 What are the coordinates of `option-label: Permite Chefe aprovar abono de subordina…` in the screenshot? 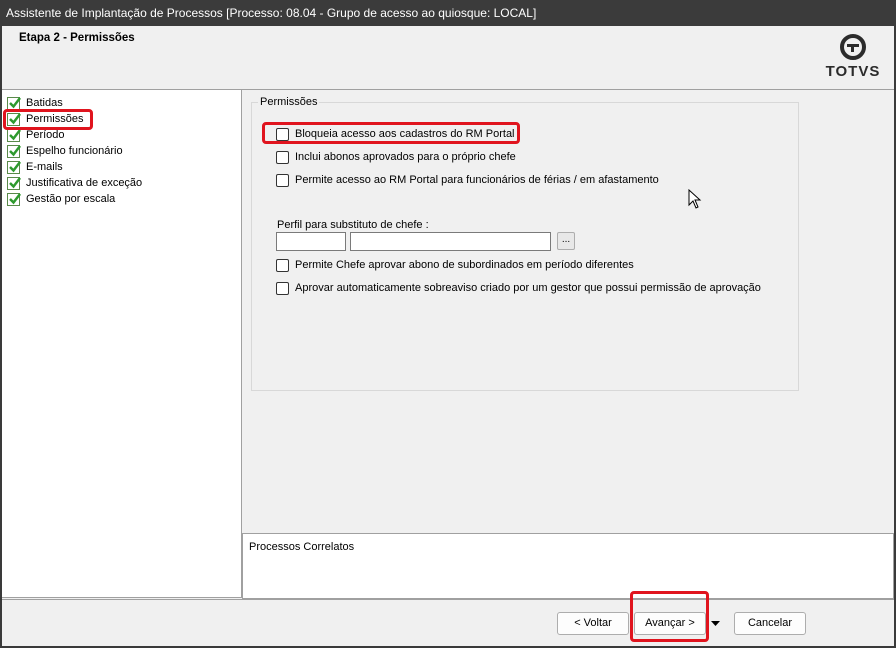 It's located at (464, 265).